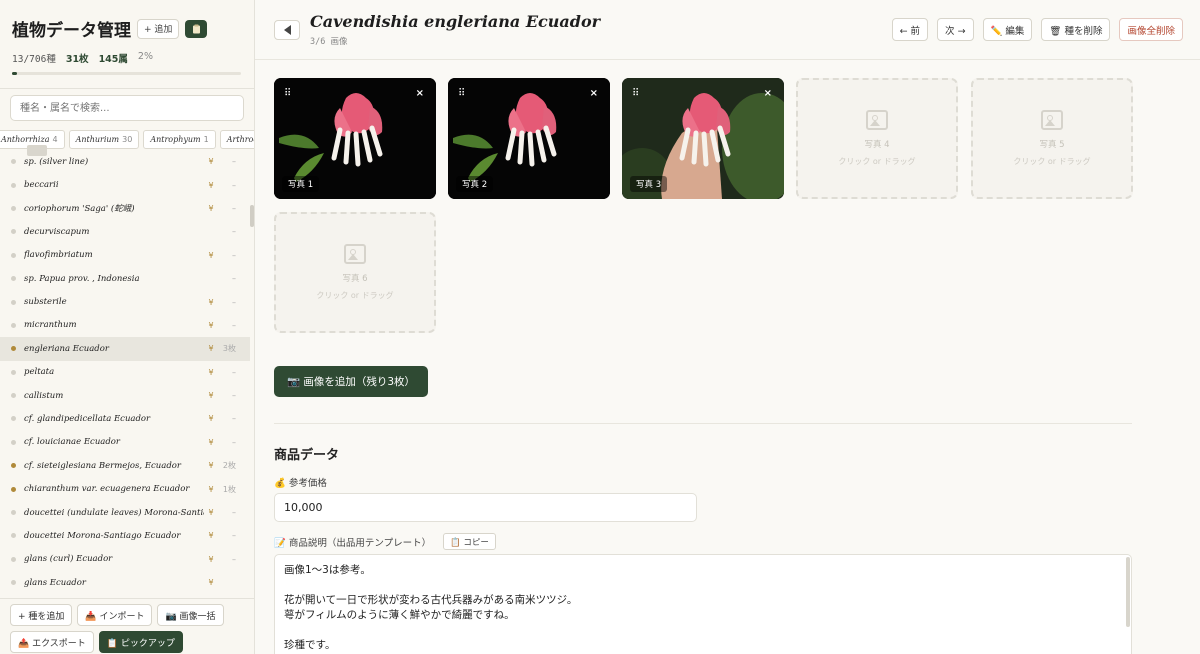 This screenshot has height=654, width=1200. I want to click on image-count-subtitle: 3/6 画像, so click(329, 42).